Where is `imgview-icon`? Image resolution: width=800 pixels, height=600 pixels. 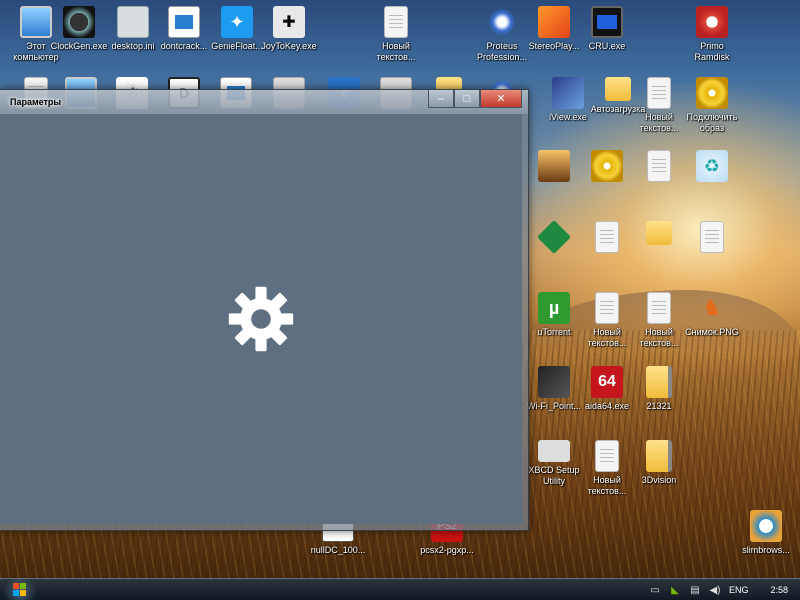
imgview-icon is located at coordinates (568, 93).